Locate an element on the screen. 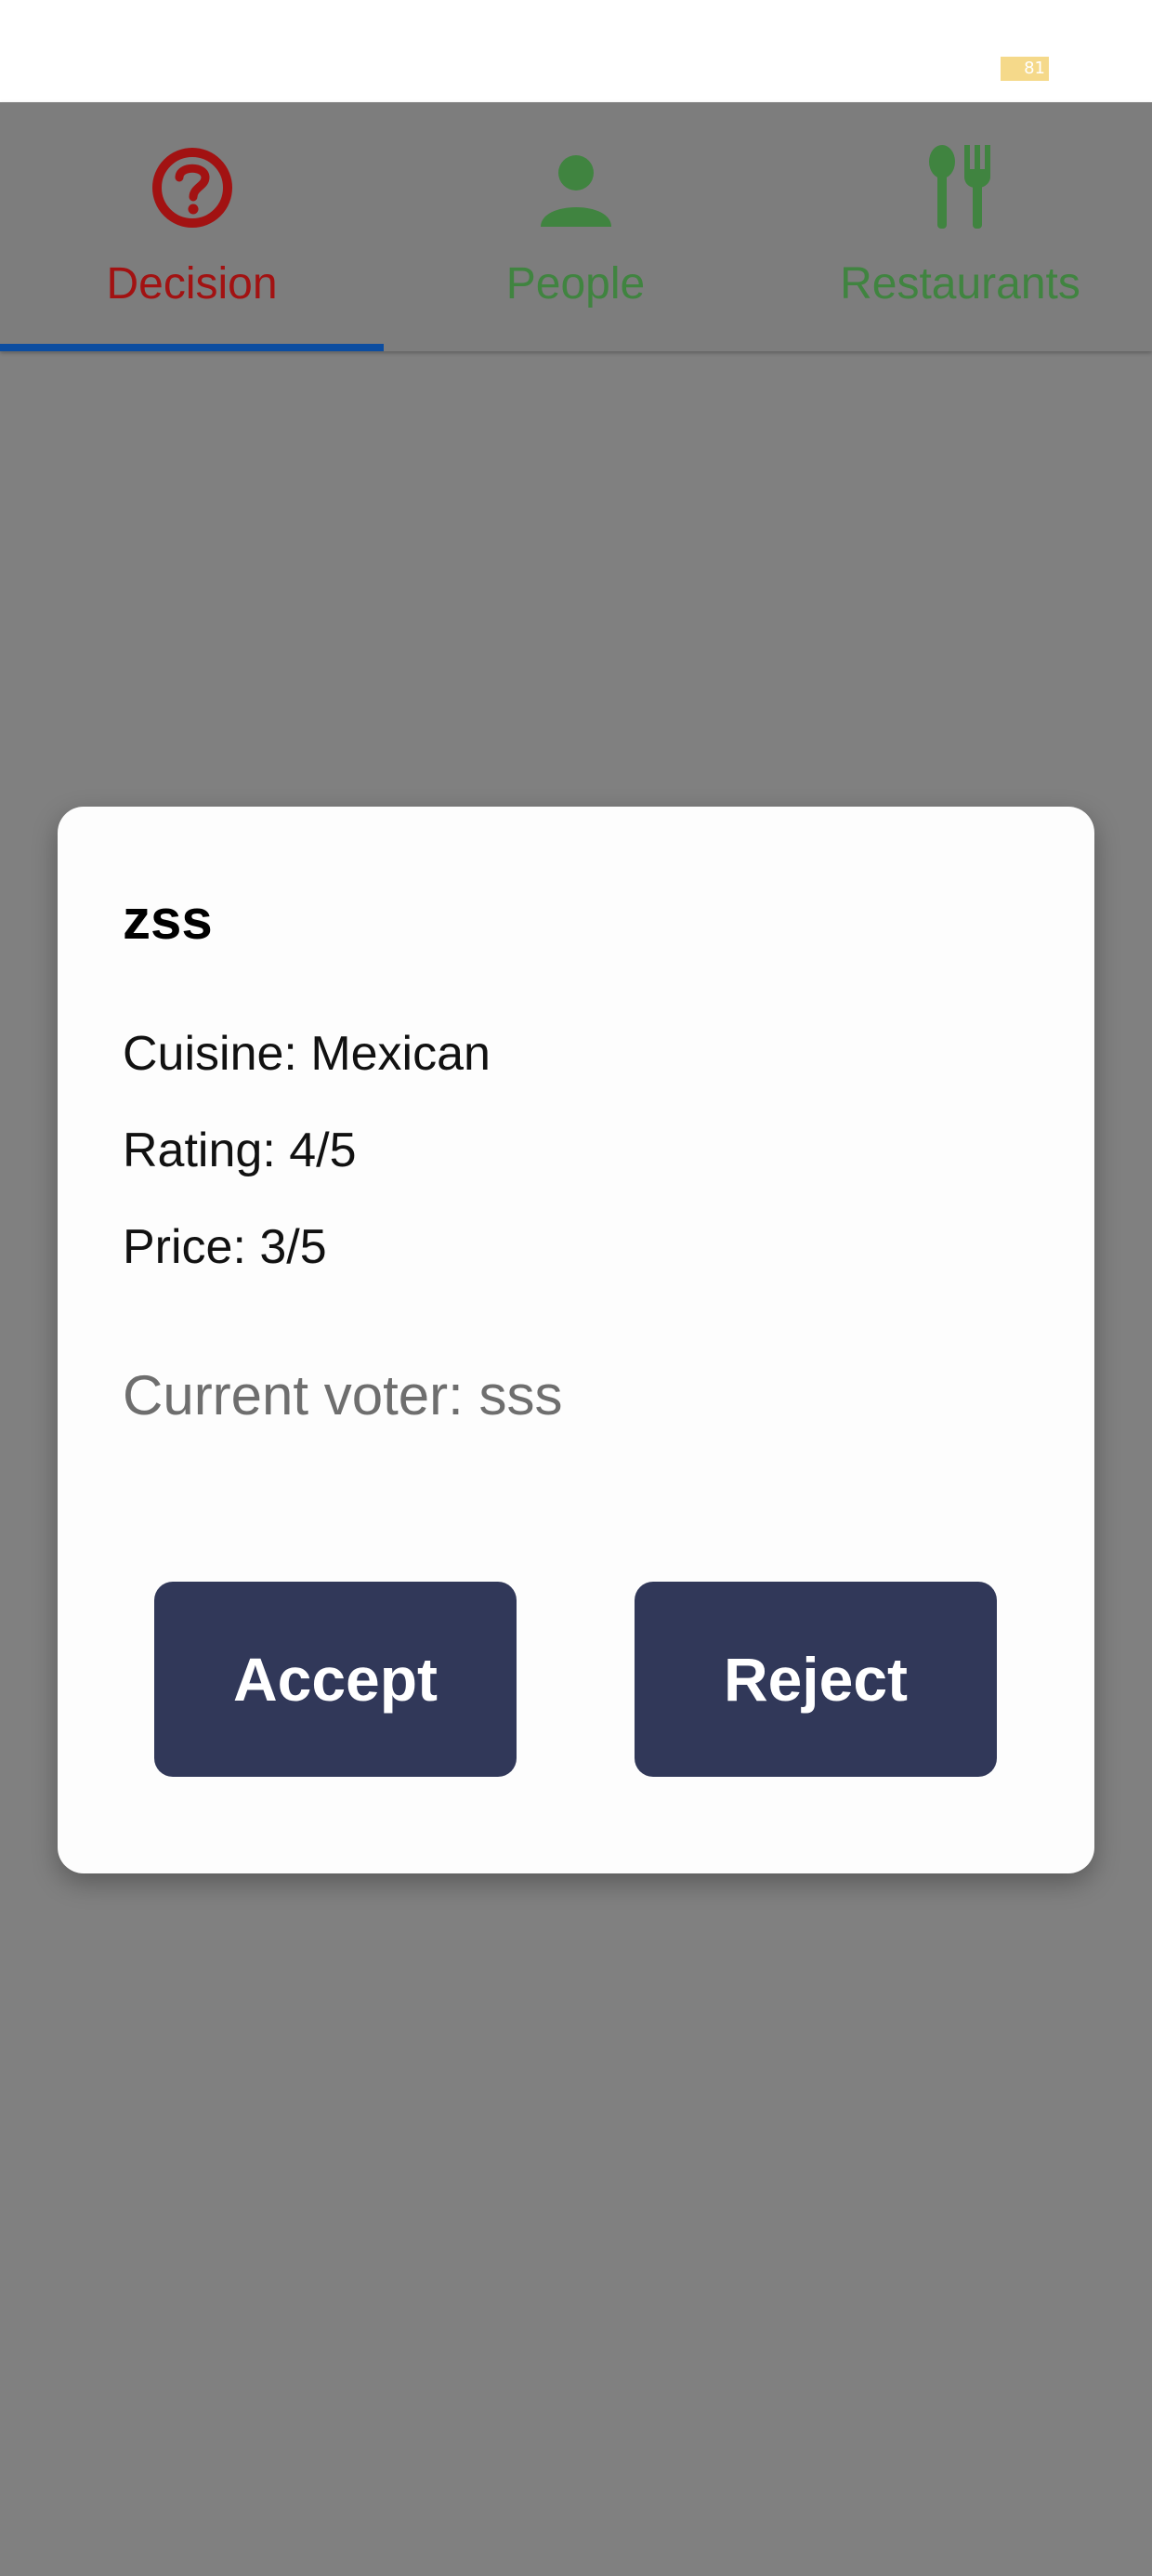 This screenshot has width=1152, height=2576. current-voter-text: Current voter: sss is located at coordinates (343, 1395).